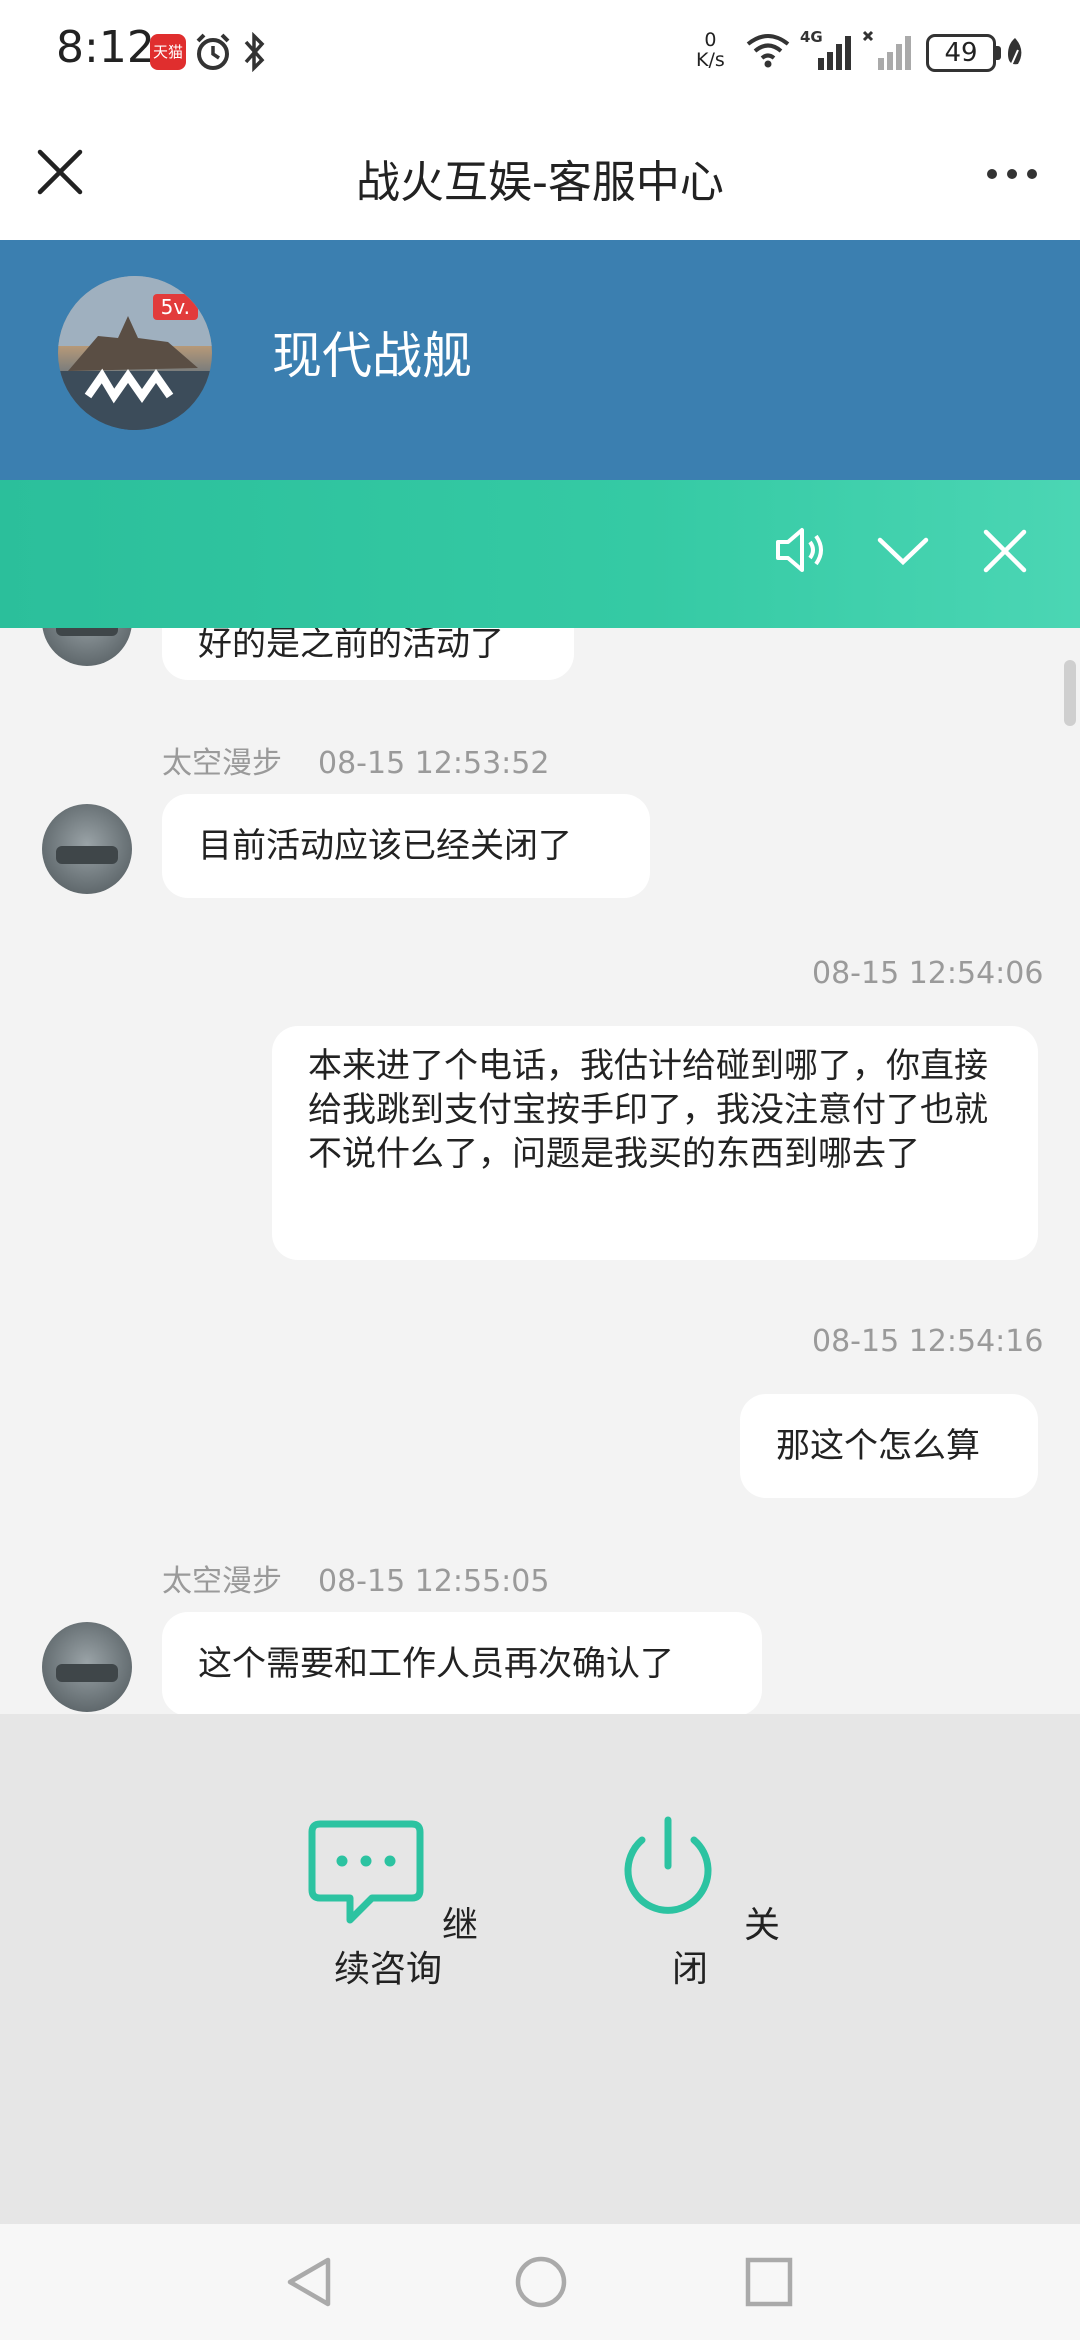 The width and height of the screenshot is (1080, 2340). What do you see at coordinates (1070, 693) in the screenshot?
I see `chat-scrollbar` at bounding box center [1070, 693].